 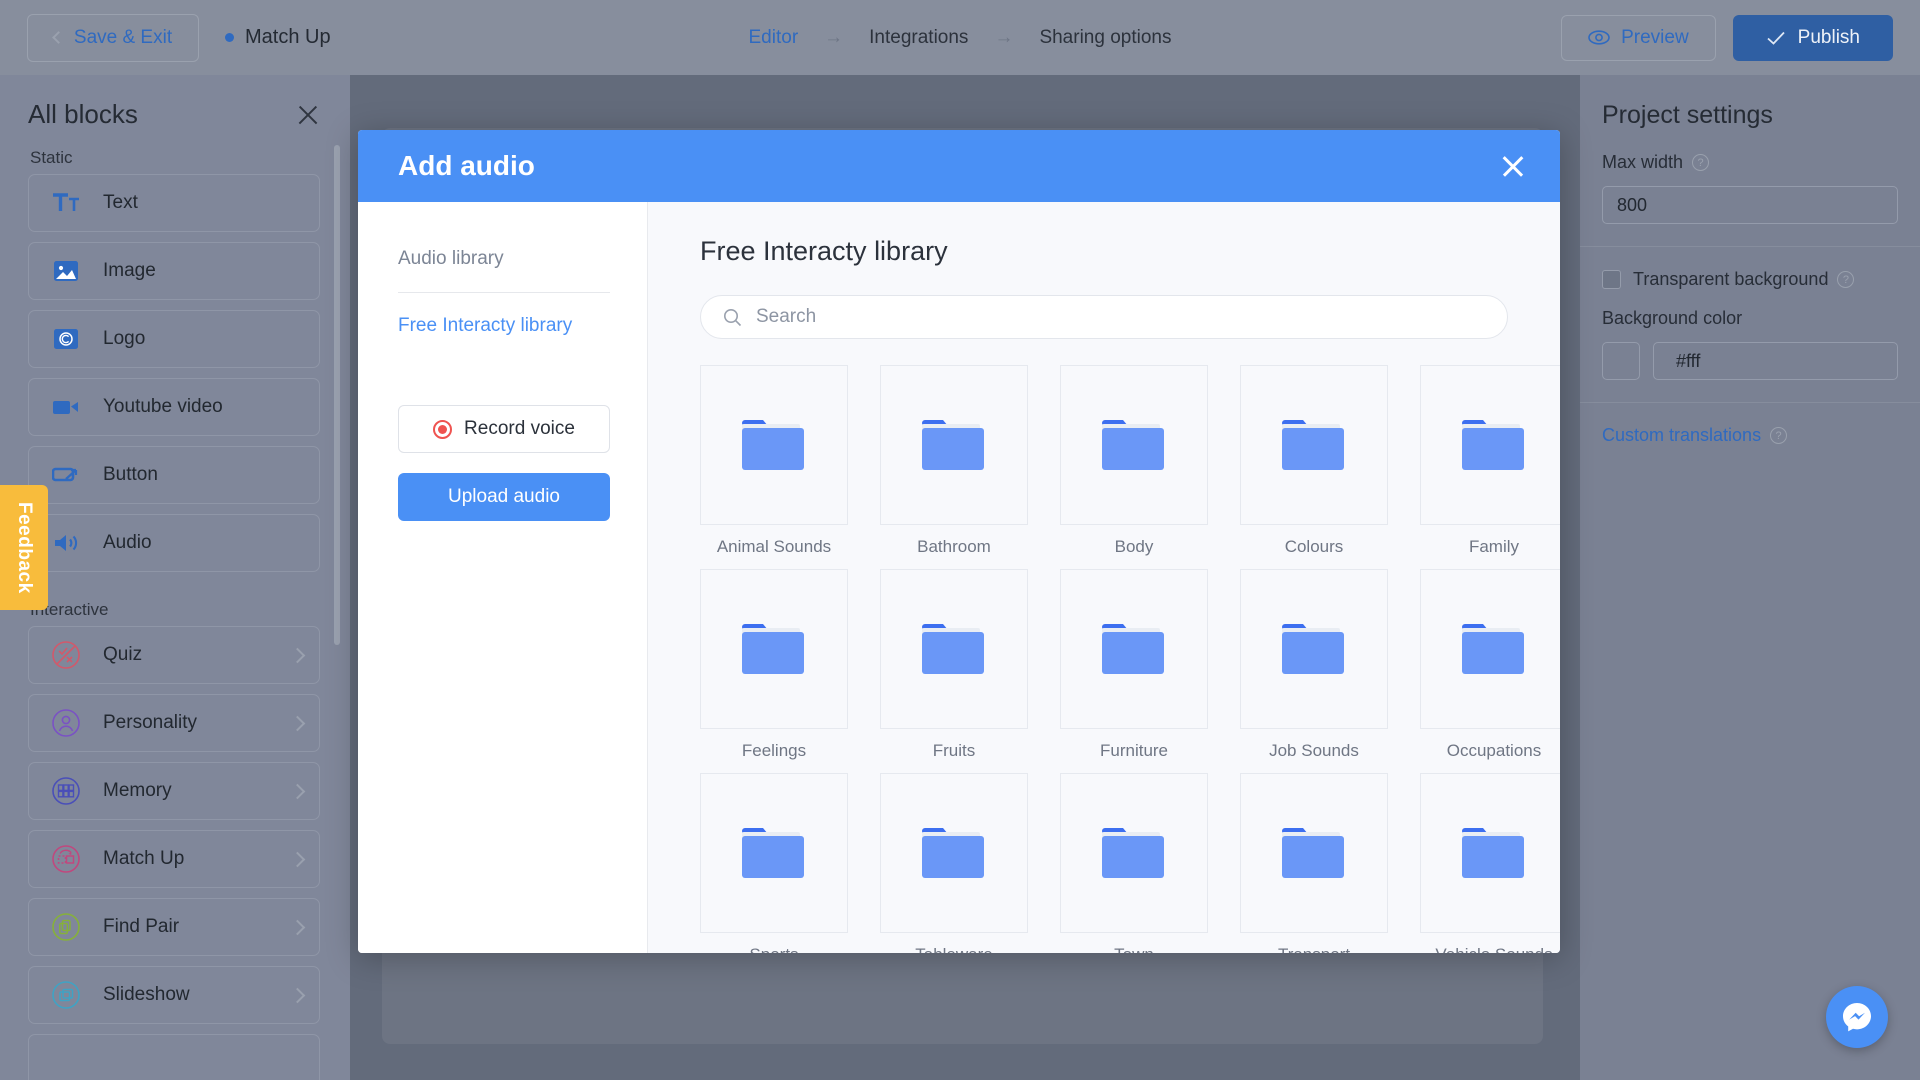 I want to click on close-icon, so click(x=1513, y=166).